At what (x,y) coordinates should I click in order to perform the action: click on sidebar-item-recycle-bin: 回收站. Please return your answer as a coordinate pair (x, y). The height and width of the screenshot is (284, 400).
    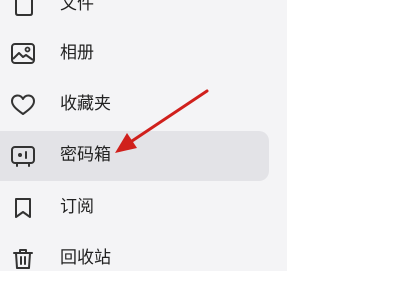
    Looking at the image, I should click on (134, 259).